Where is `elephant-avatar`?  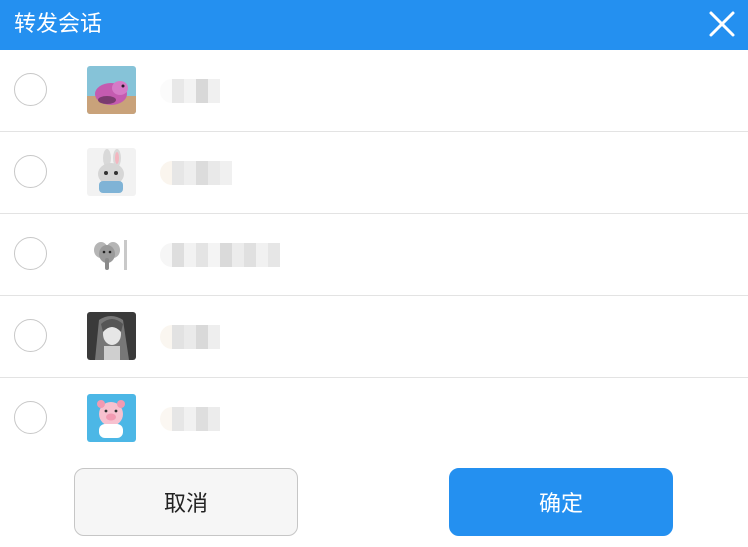 elephant-avatar is located at coordinates (111, 254).